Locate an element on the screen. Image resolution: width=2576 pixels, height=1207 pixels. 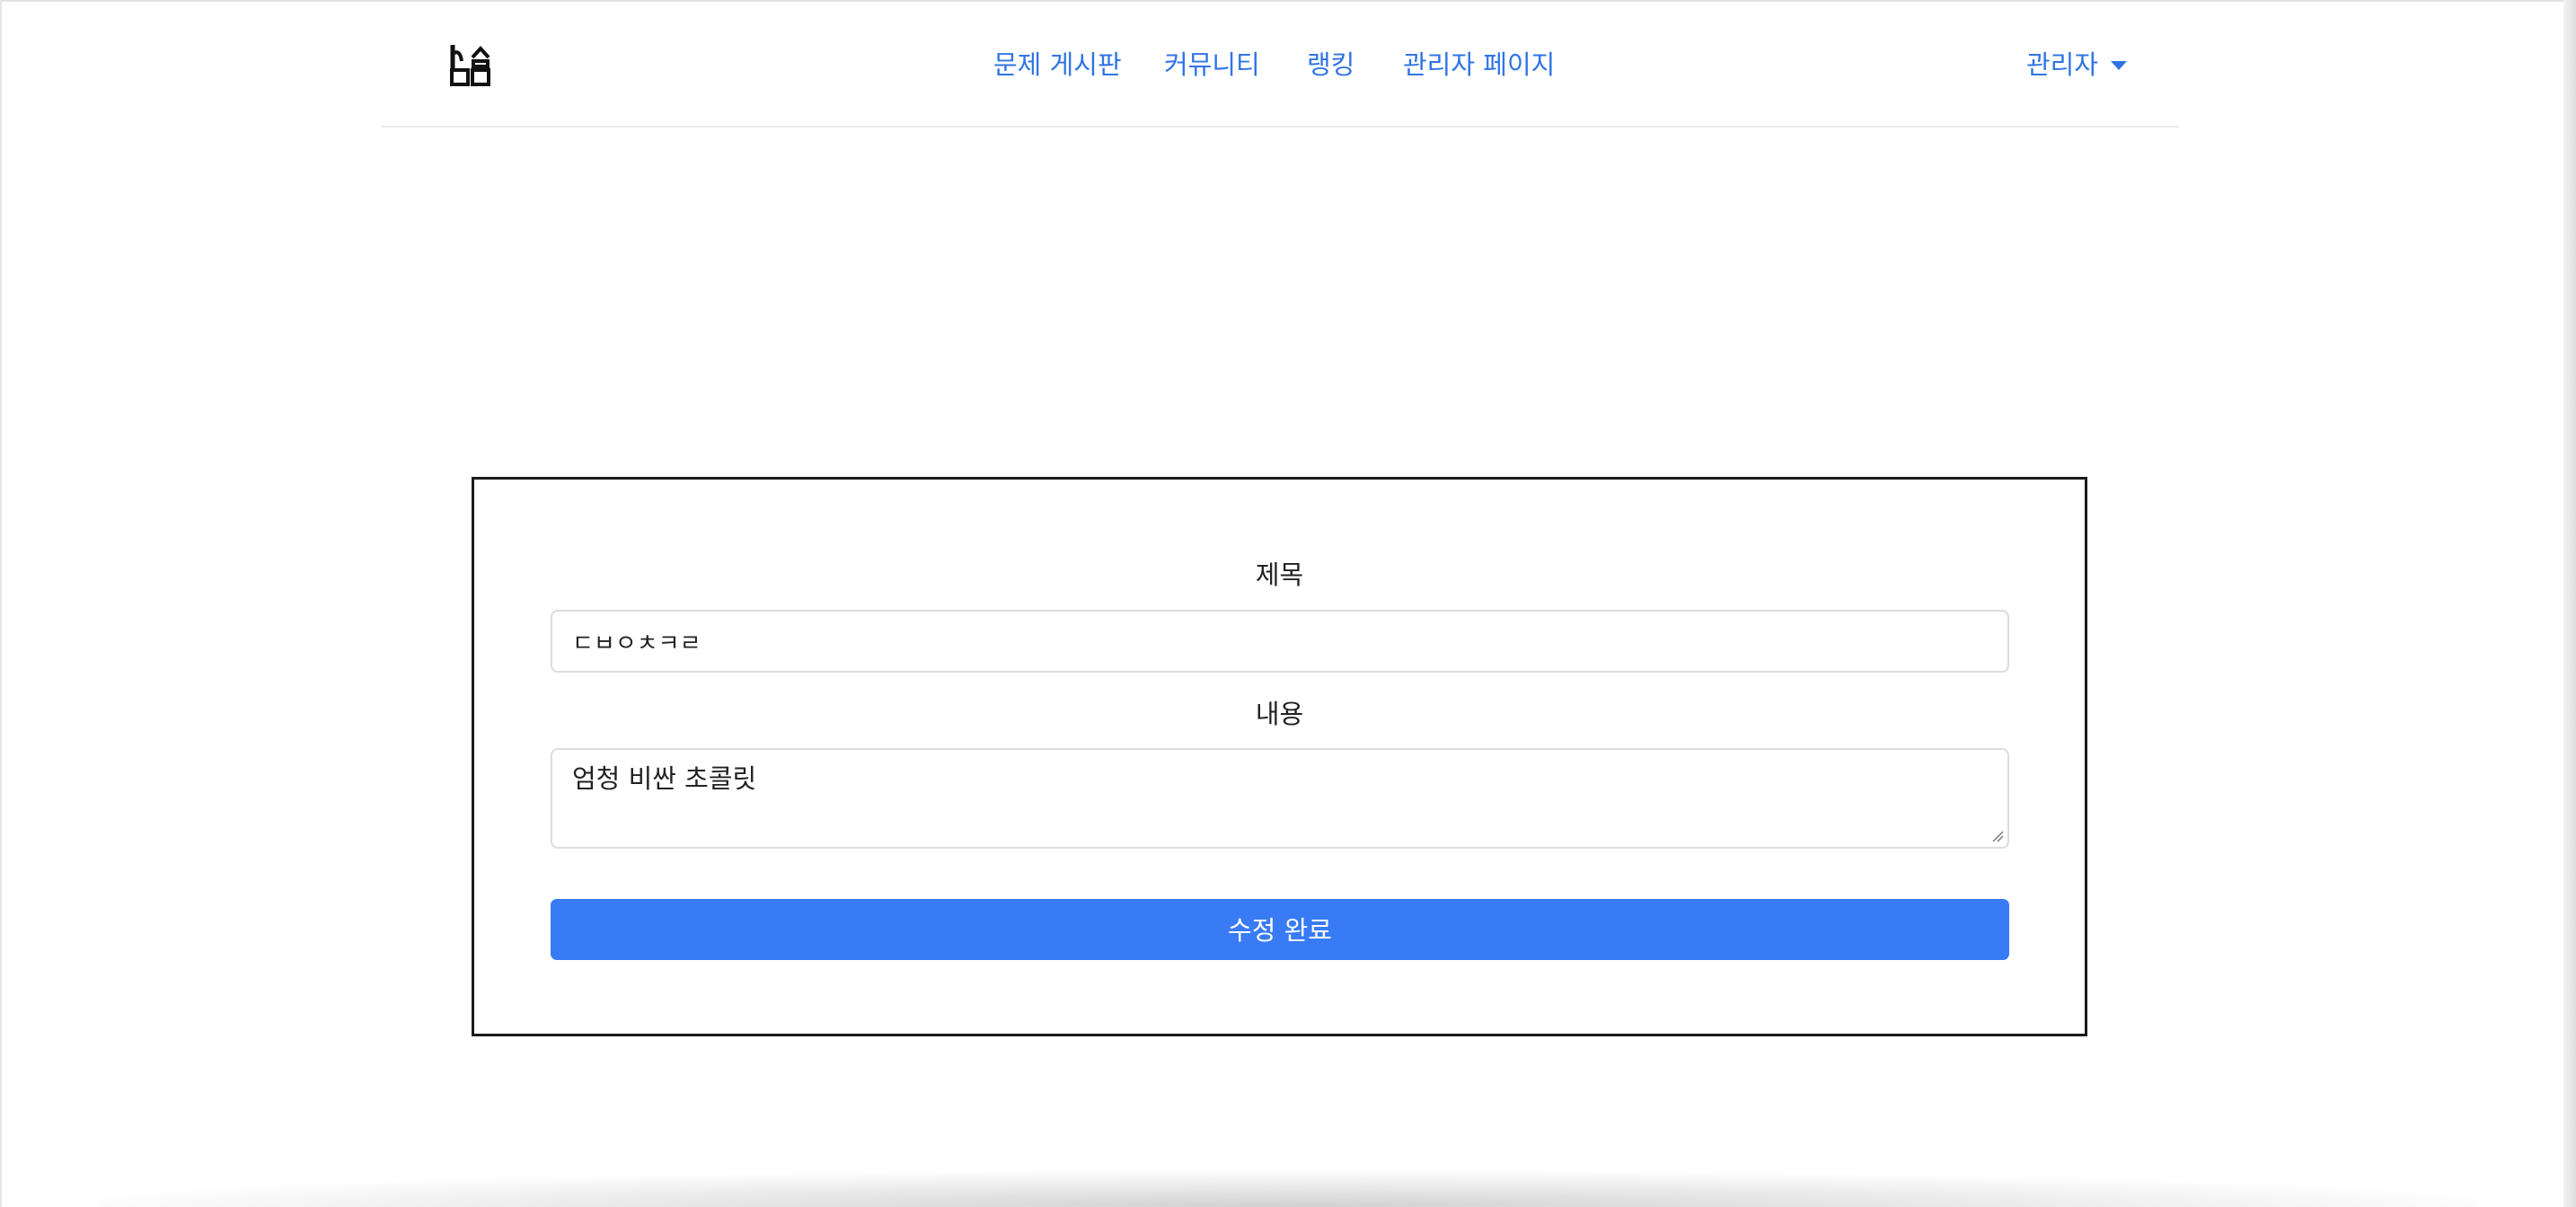
content-label: 내용 is located at coordinates (1279, 714).